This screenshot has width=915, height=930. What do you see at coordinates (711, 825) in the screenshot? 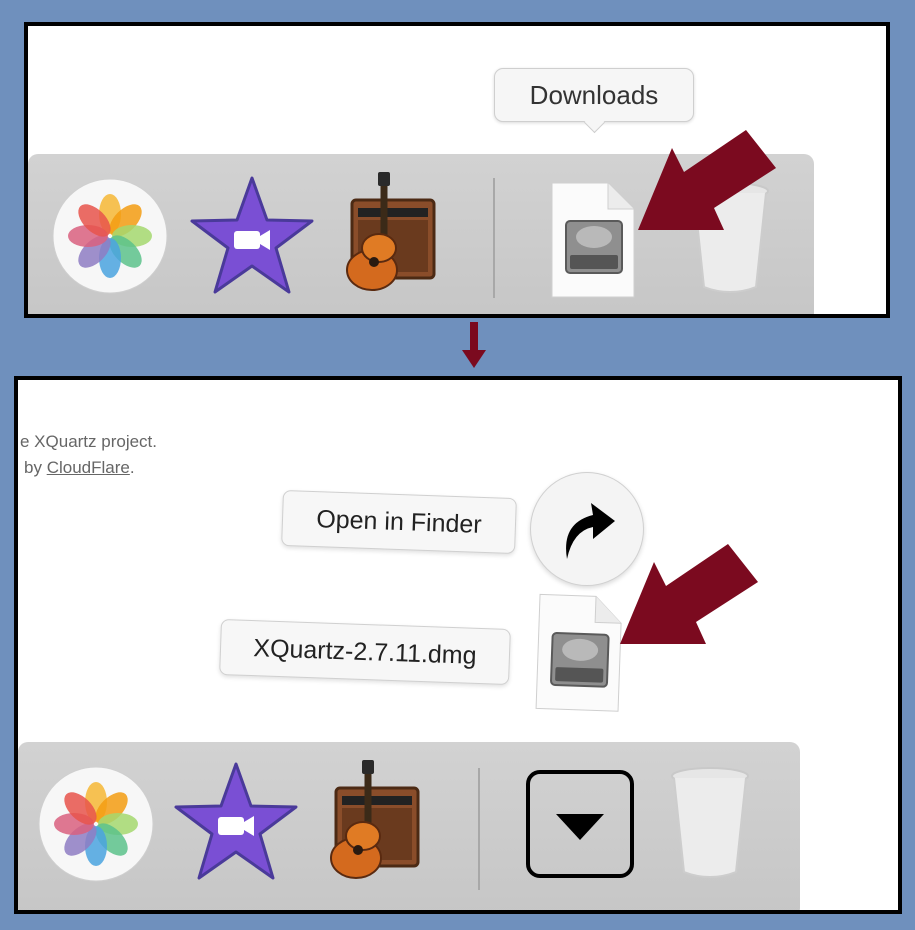
I see `trash-icon` at bounding box center [711, 825].